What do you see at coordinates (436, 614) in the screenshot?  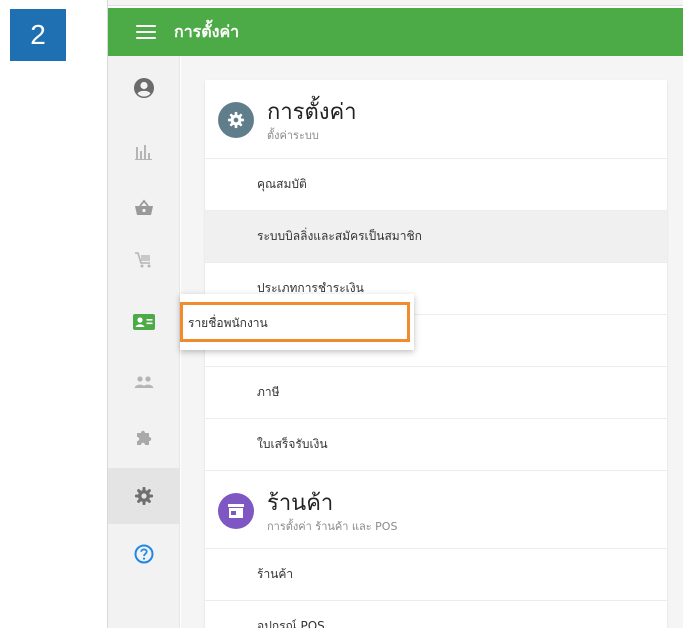 I see `store-item-pos-devices: อุปกรณ์ POS` at bounding box center [436, 614].